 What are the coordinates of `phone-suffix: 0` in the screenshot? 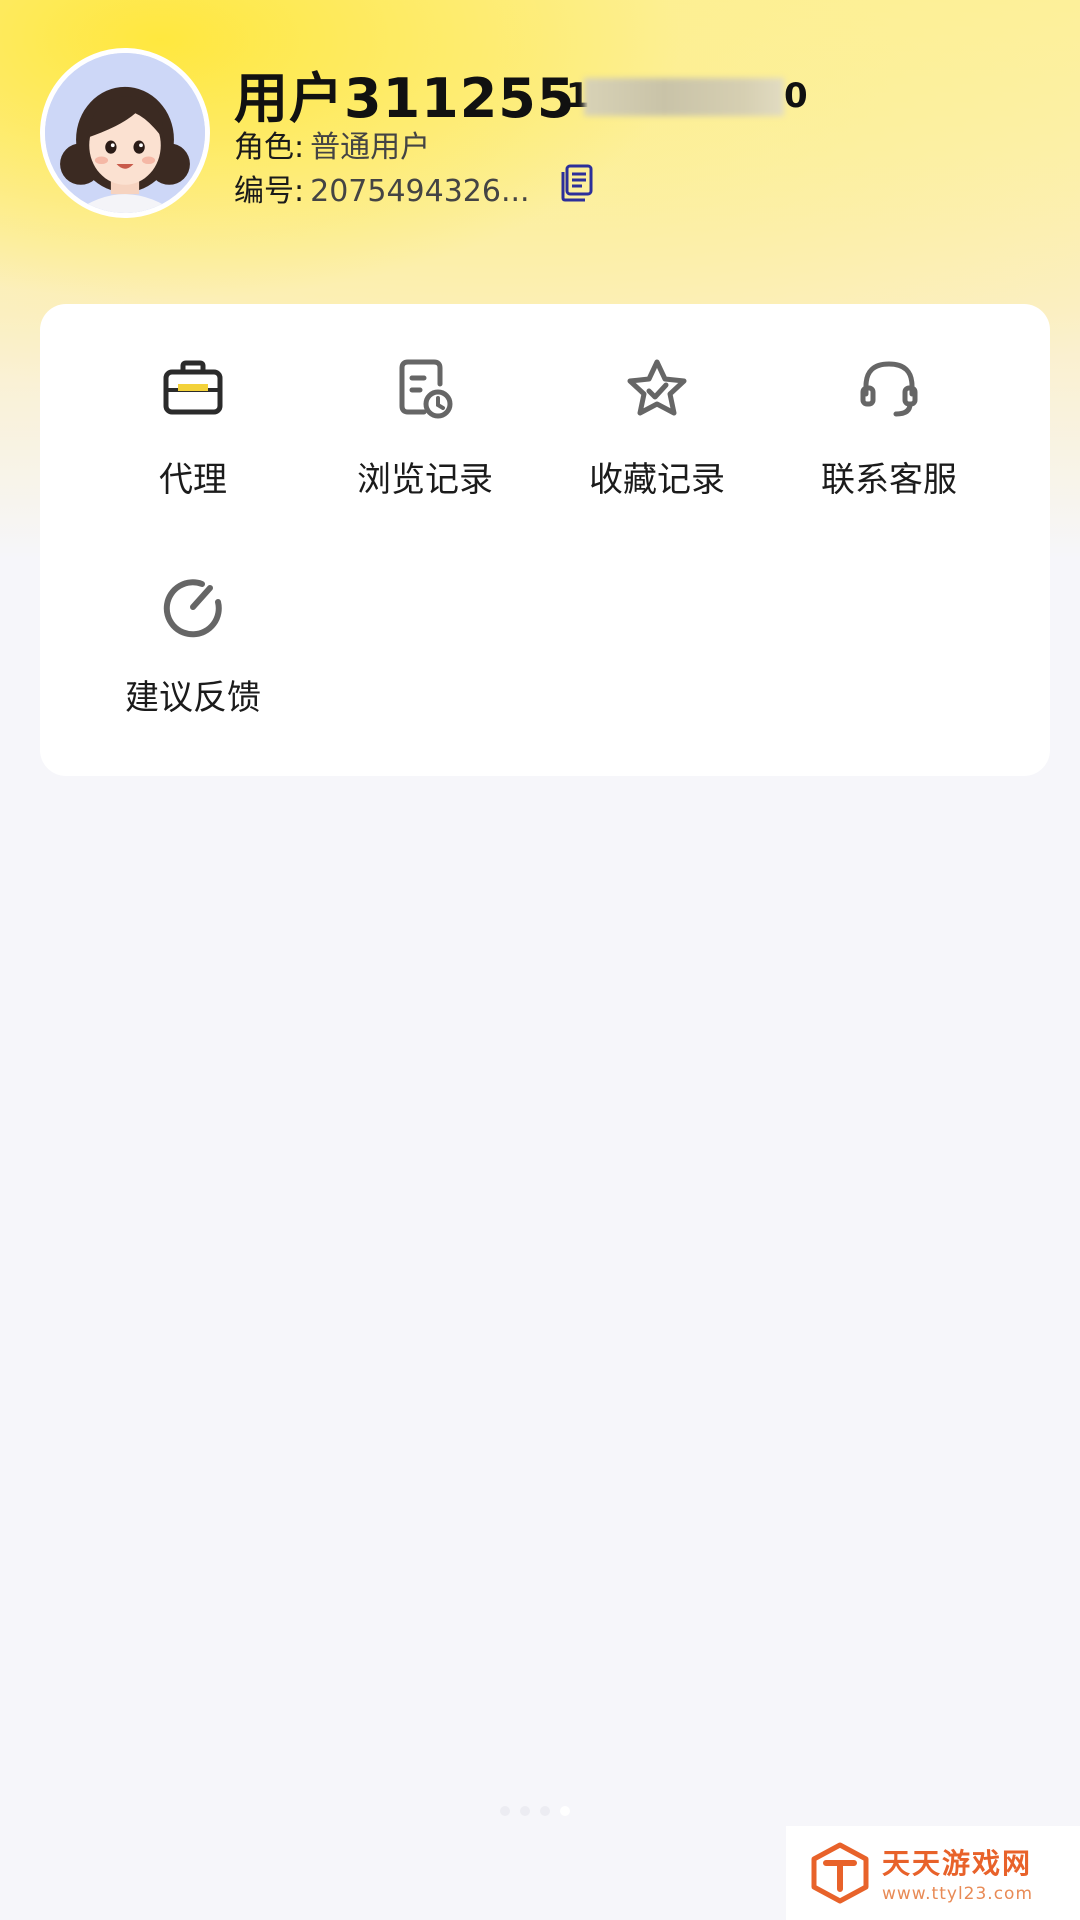 It's located at (796, 96).